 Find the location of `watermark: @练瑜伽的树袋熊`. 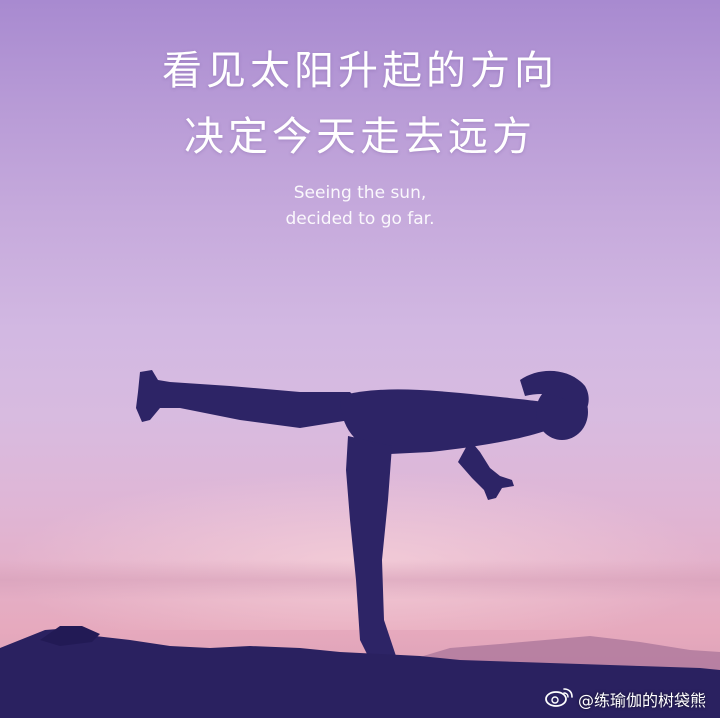

watermark: @练瑜伽的树袋熊 is located at coordinates (625, 699).